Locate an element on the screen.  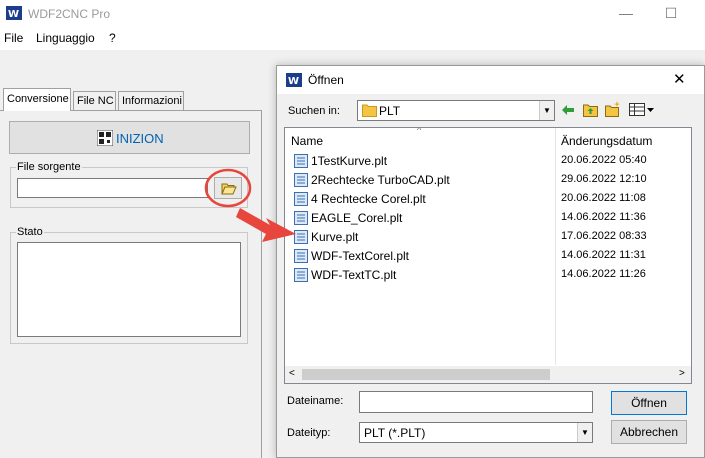
file-date: 14.06.2022 11:31 is located at coordinates (603, 255).